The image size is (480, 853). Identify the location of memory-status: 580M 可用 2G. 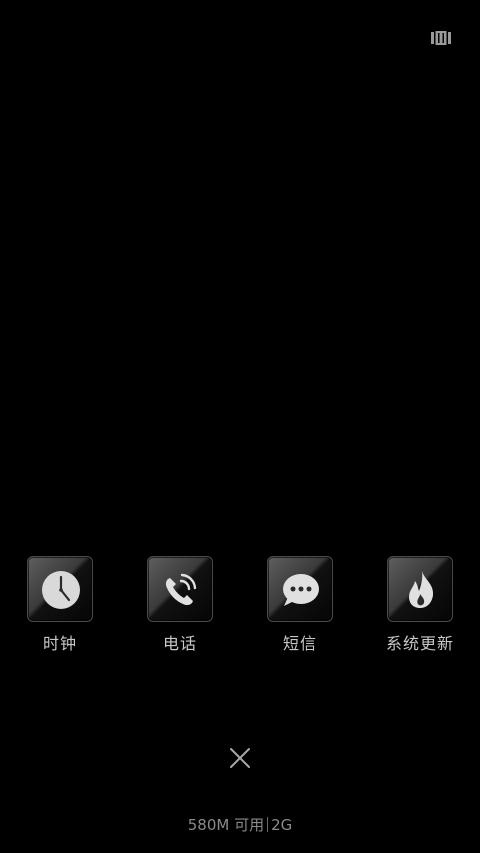
(240, 825).